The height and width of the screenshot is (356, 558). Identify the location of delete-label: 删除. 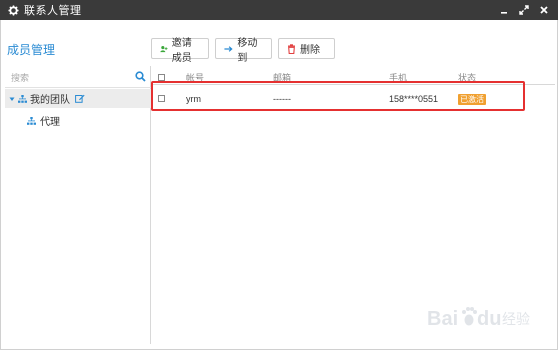
(310, 50).